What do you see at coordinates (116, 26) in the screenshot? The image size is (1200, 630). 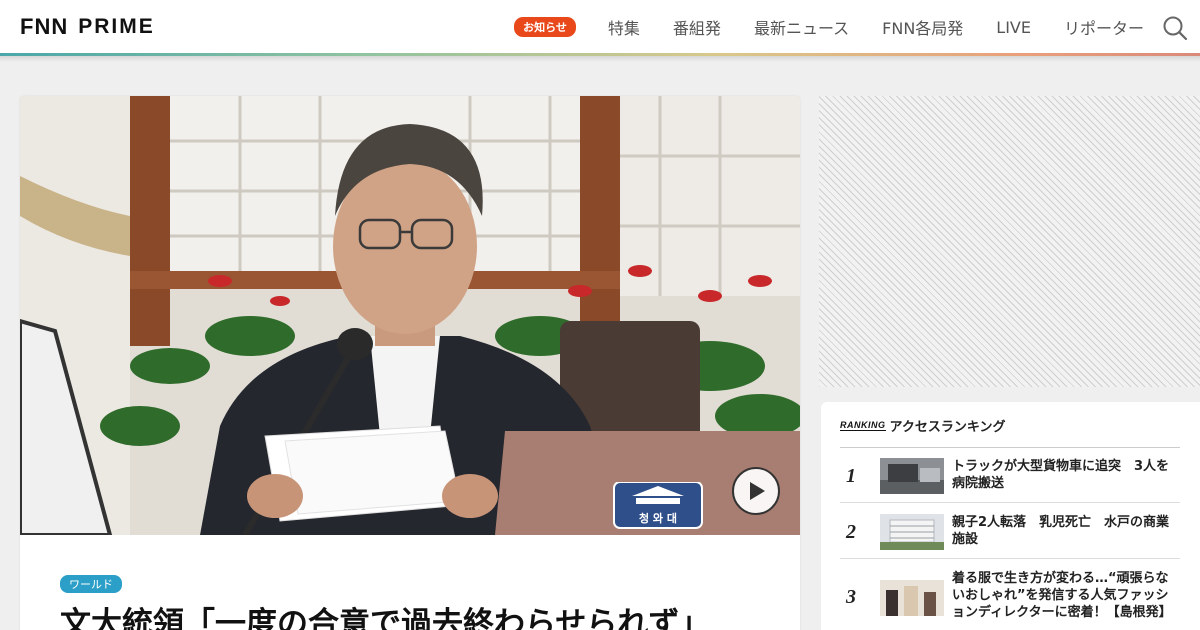 I see `logo-prime-text: PRIME` at bounding box center [116, 26].